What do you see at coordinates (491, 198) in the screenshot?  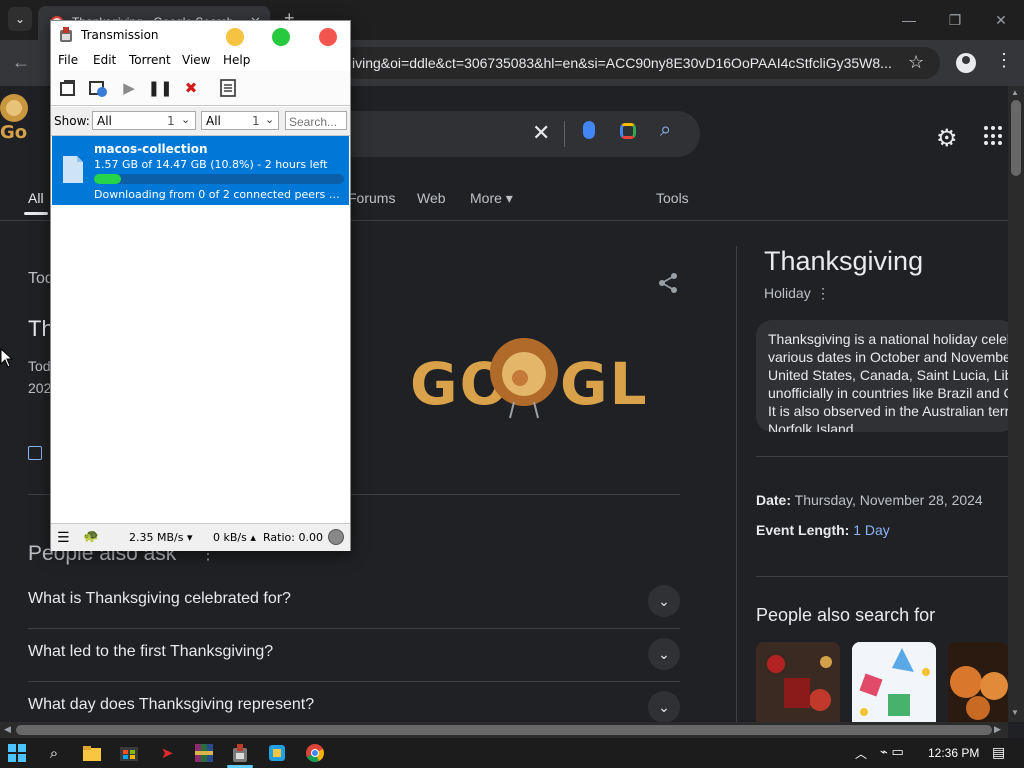 I see `nav-tab-more: More ▾` at bounding box center [491, 198].